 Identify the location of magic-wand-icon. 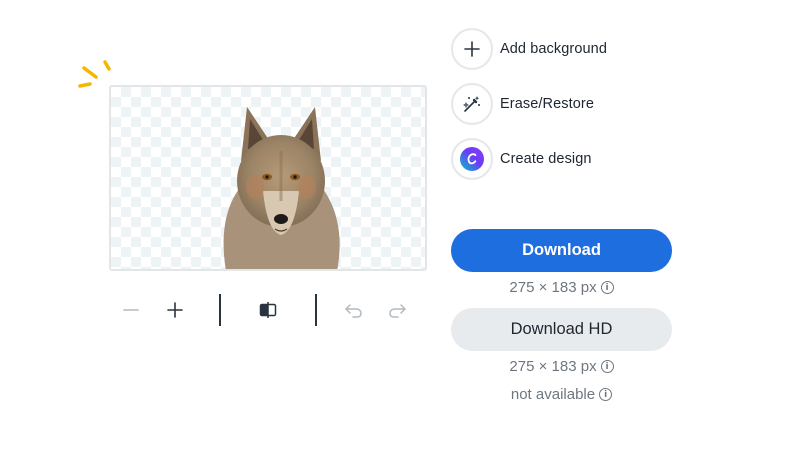
(471, 104).